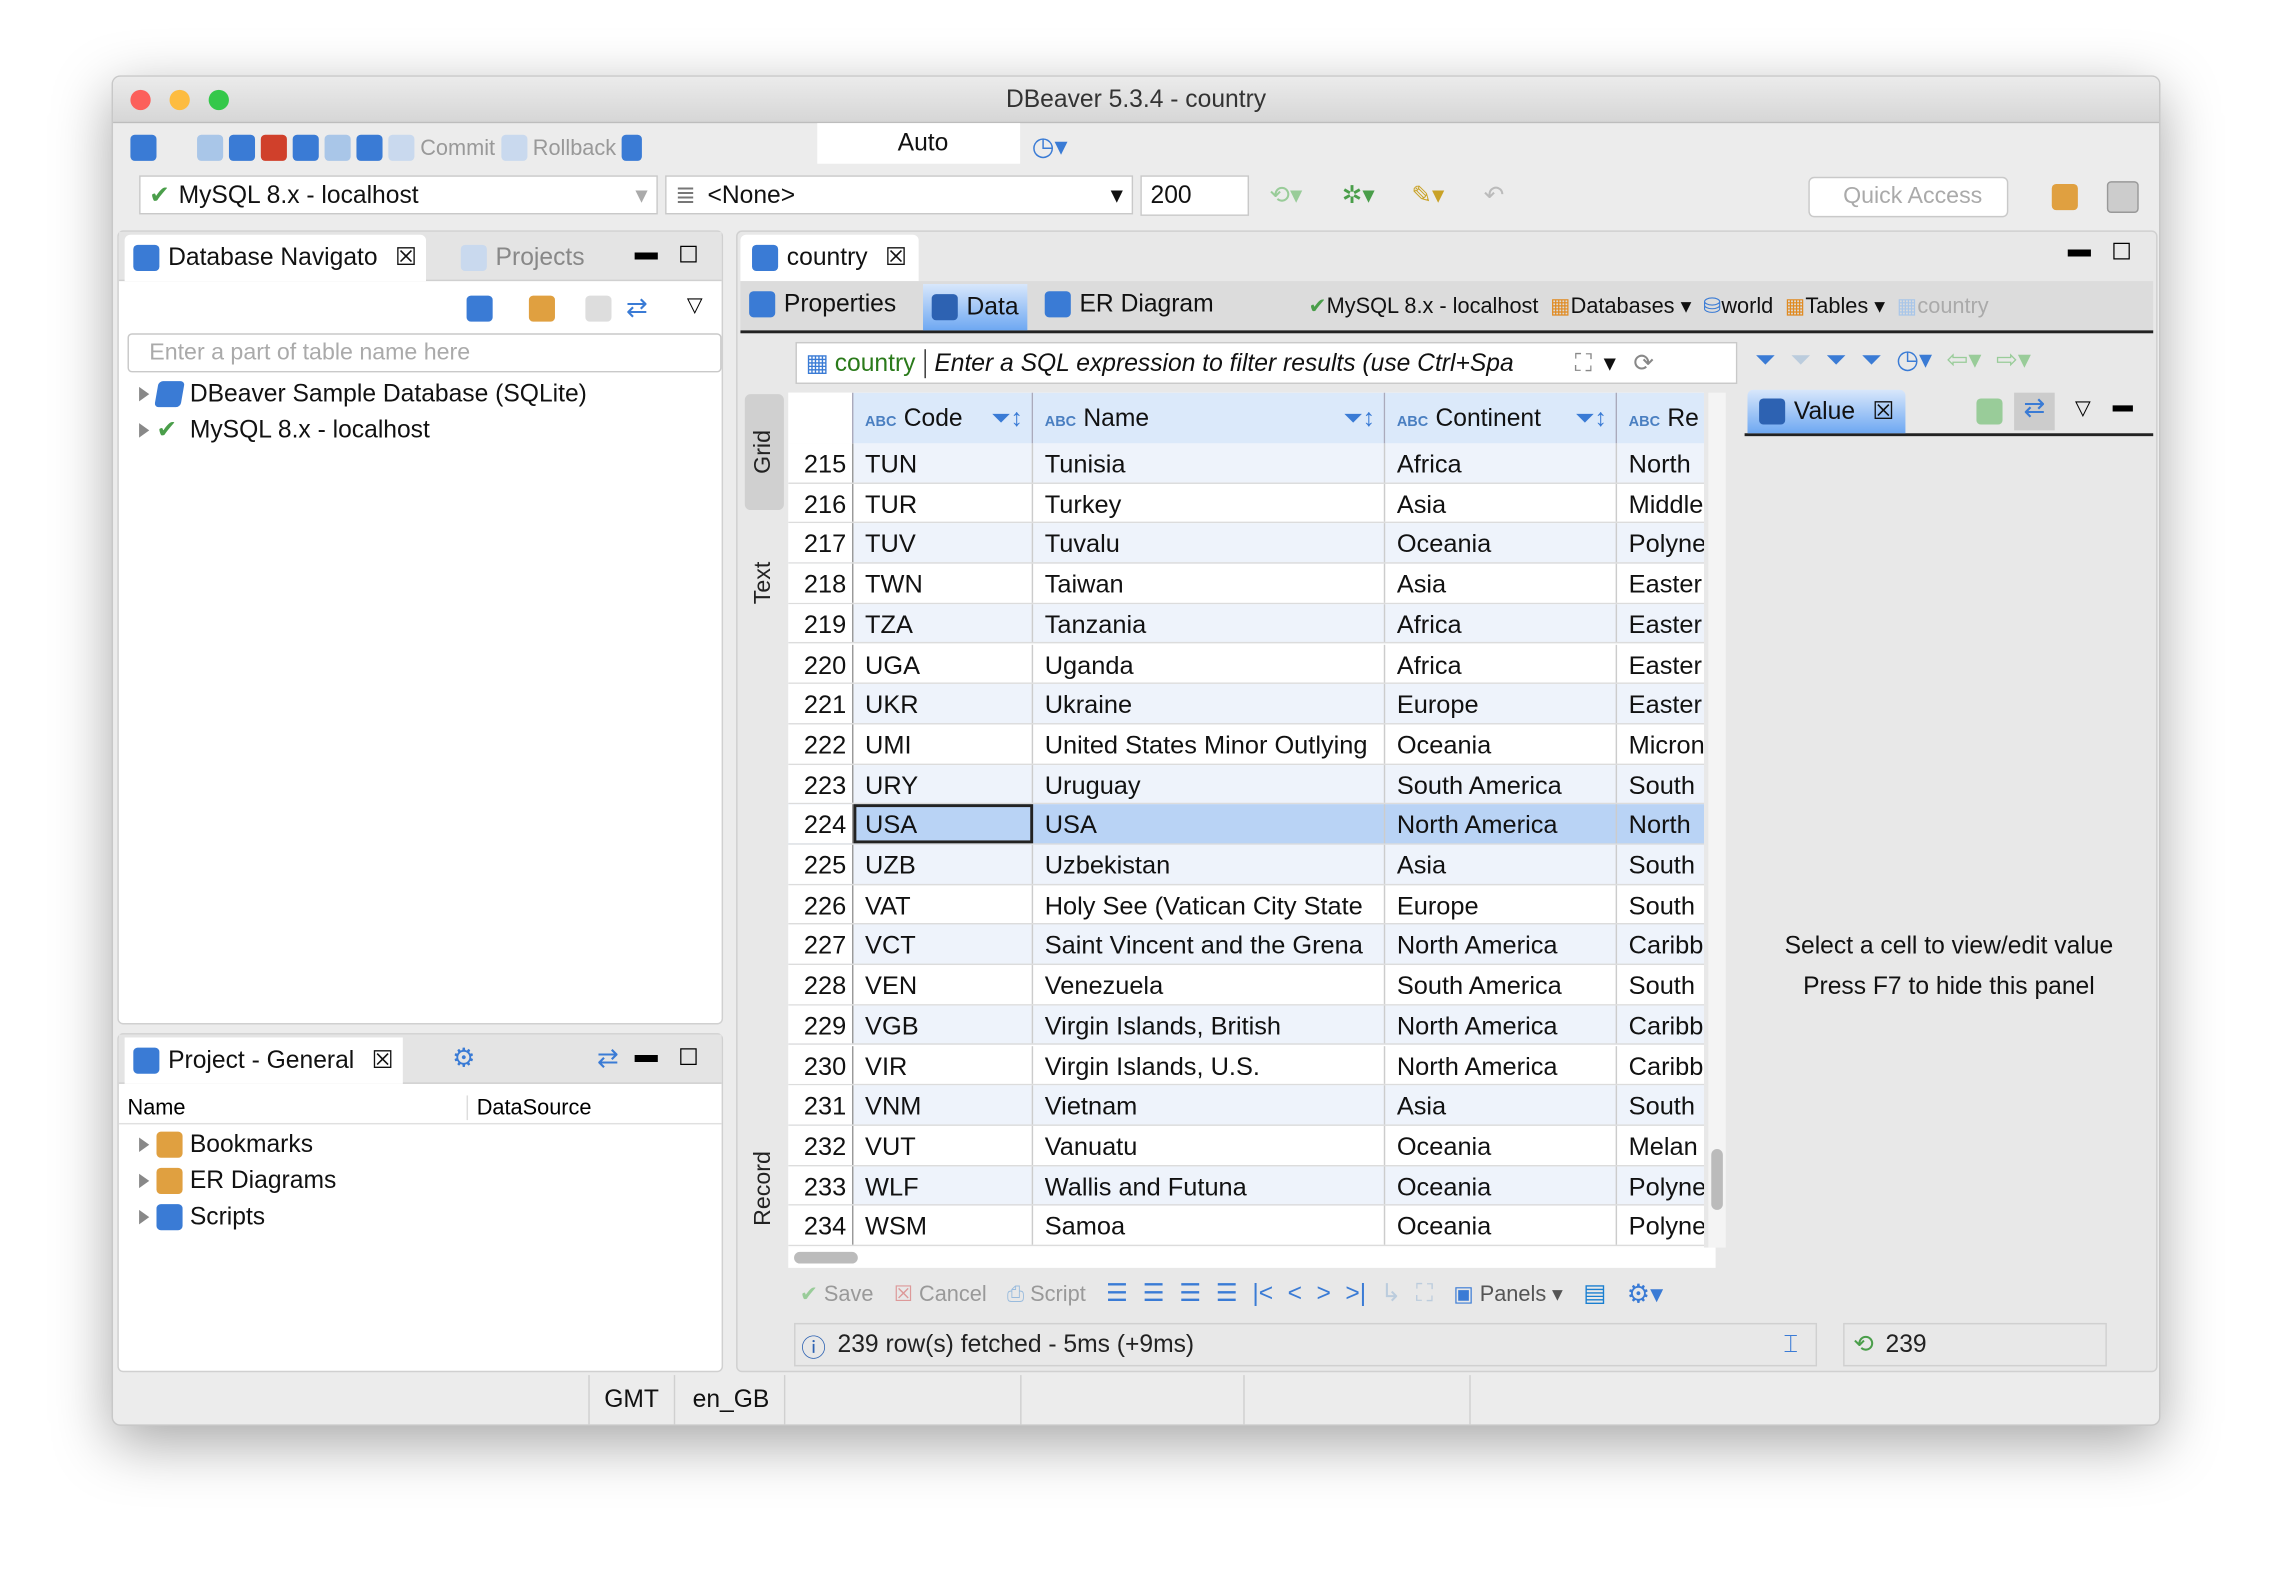 This screenshot has width=2272, height=1574. What do you see at coordinates (764, 452) in the screenshot?
I see `side-tab-grid: Grid` at bounding box center [764, 452].